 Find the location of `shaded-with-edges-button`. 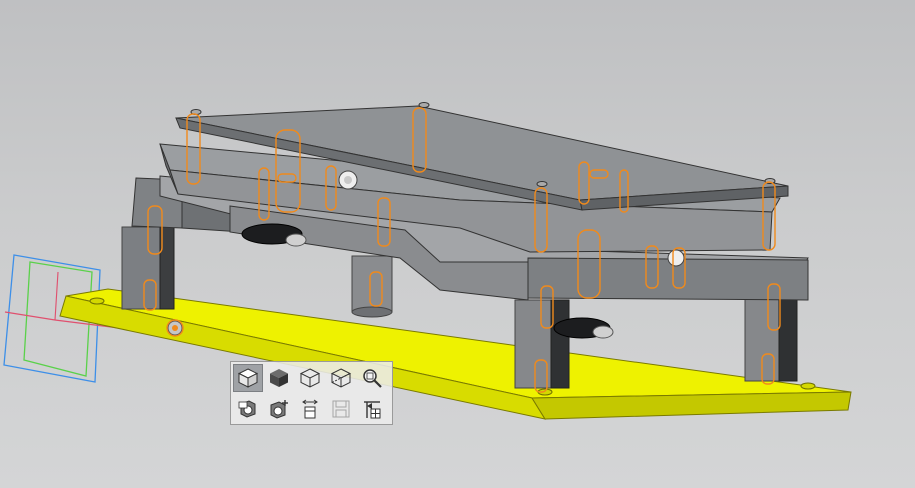

shaded-with-edges-button is located at coordinates (248, 378).